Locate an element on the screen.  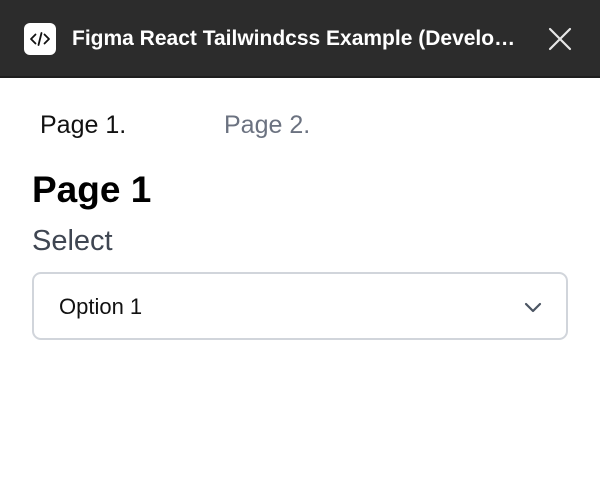
page-tabs: Page 1. Page 2. is located at coordinates (300, 125).